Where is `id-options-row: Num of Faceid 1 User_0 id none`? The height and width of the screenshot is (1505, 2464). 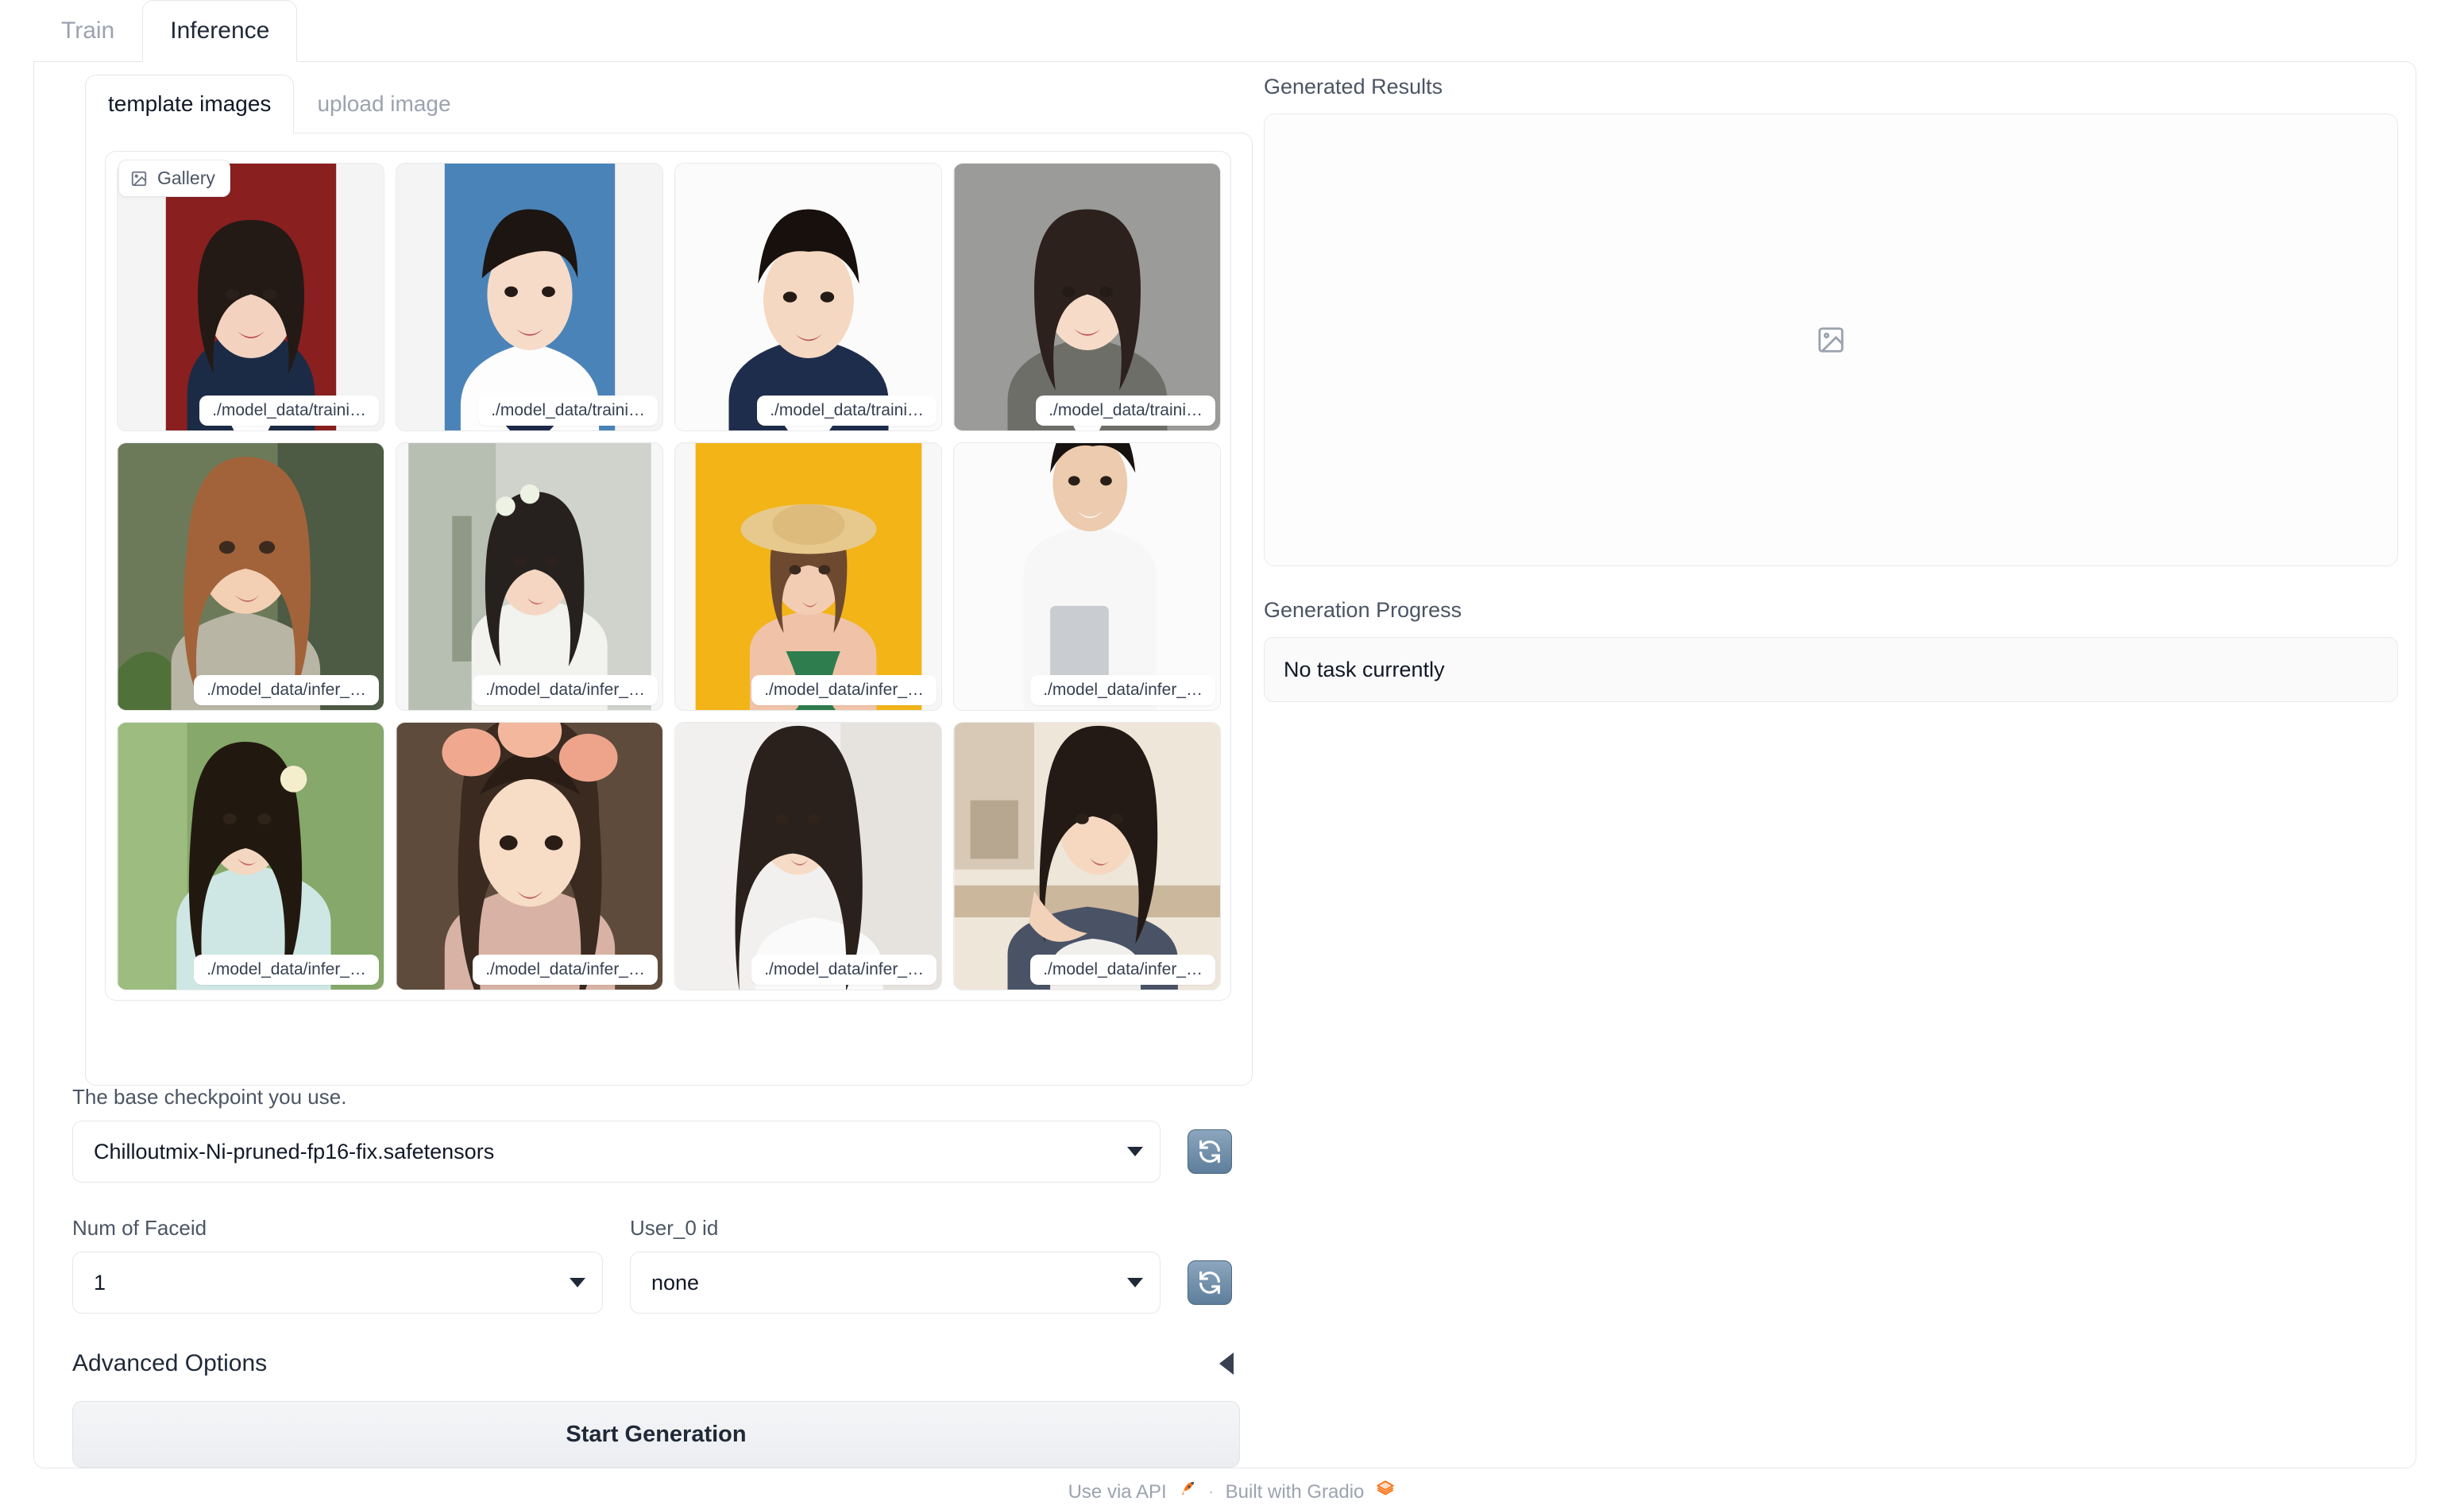
id-options-row: Num of Faceid 1 User_0 id none is located at coordinates (667, 1265).